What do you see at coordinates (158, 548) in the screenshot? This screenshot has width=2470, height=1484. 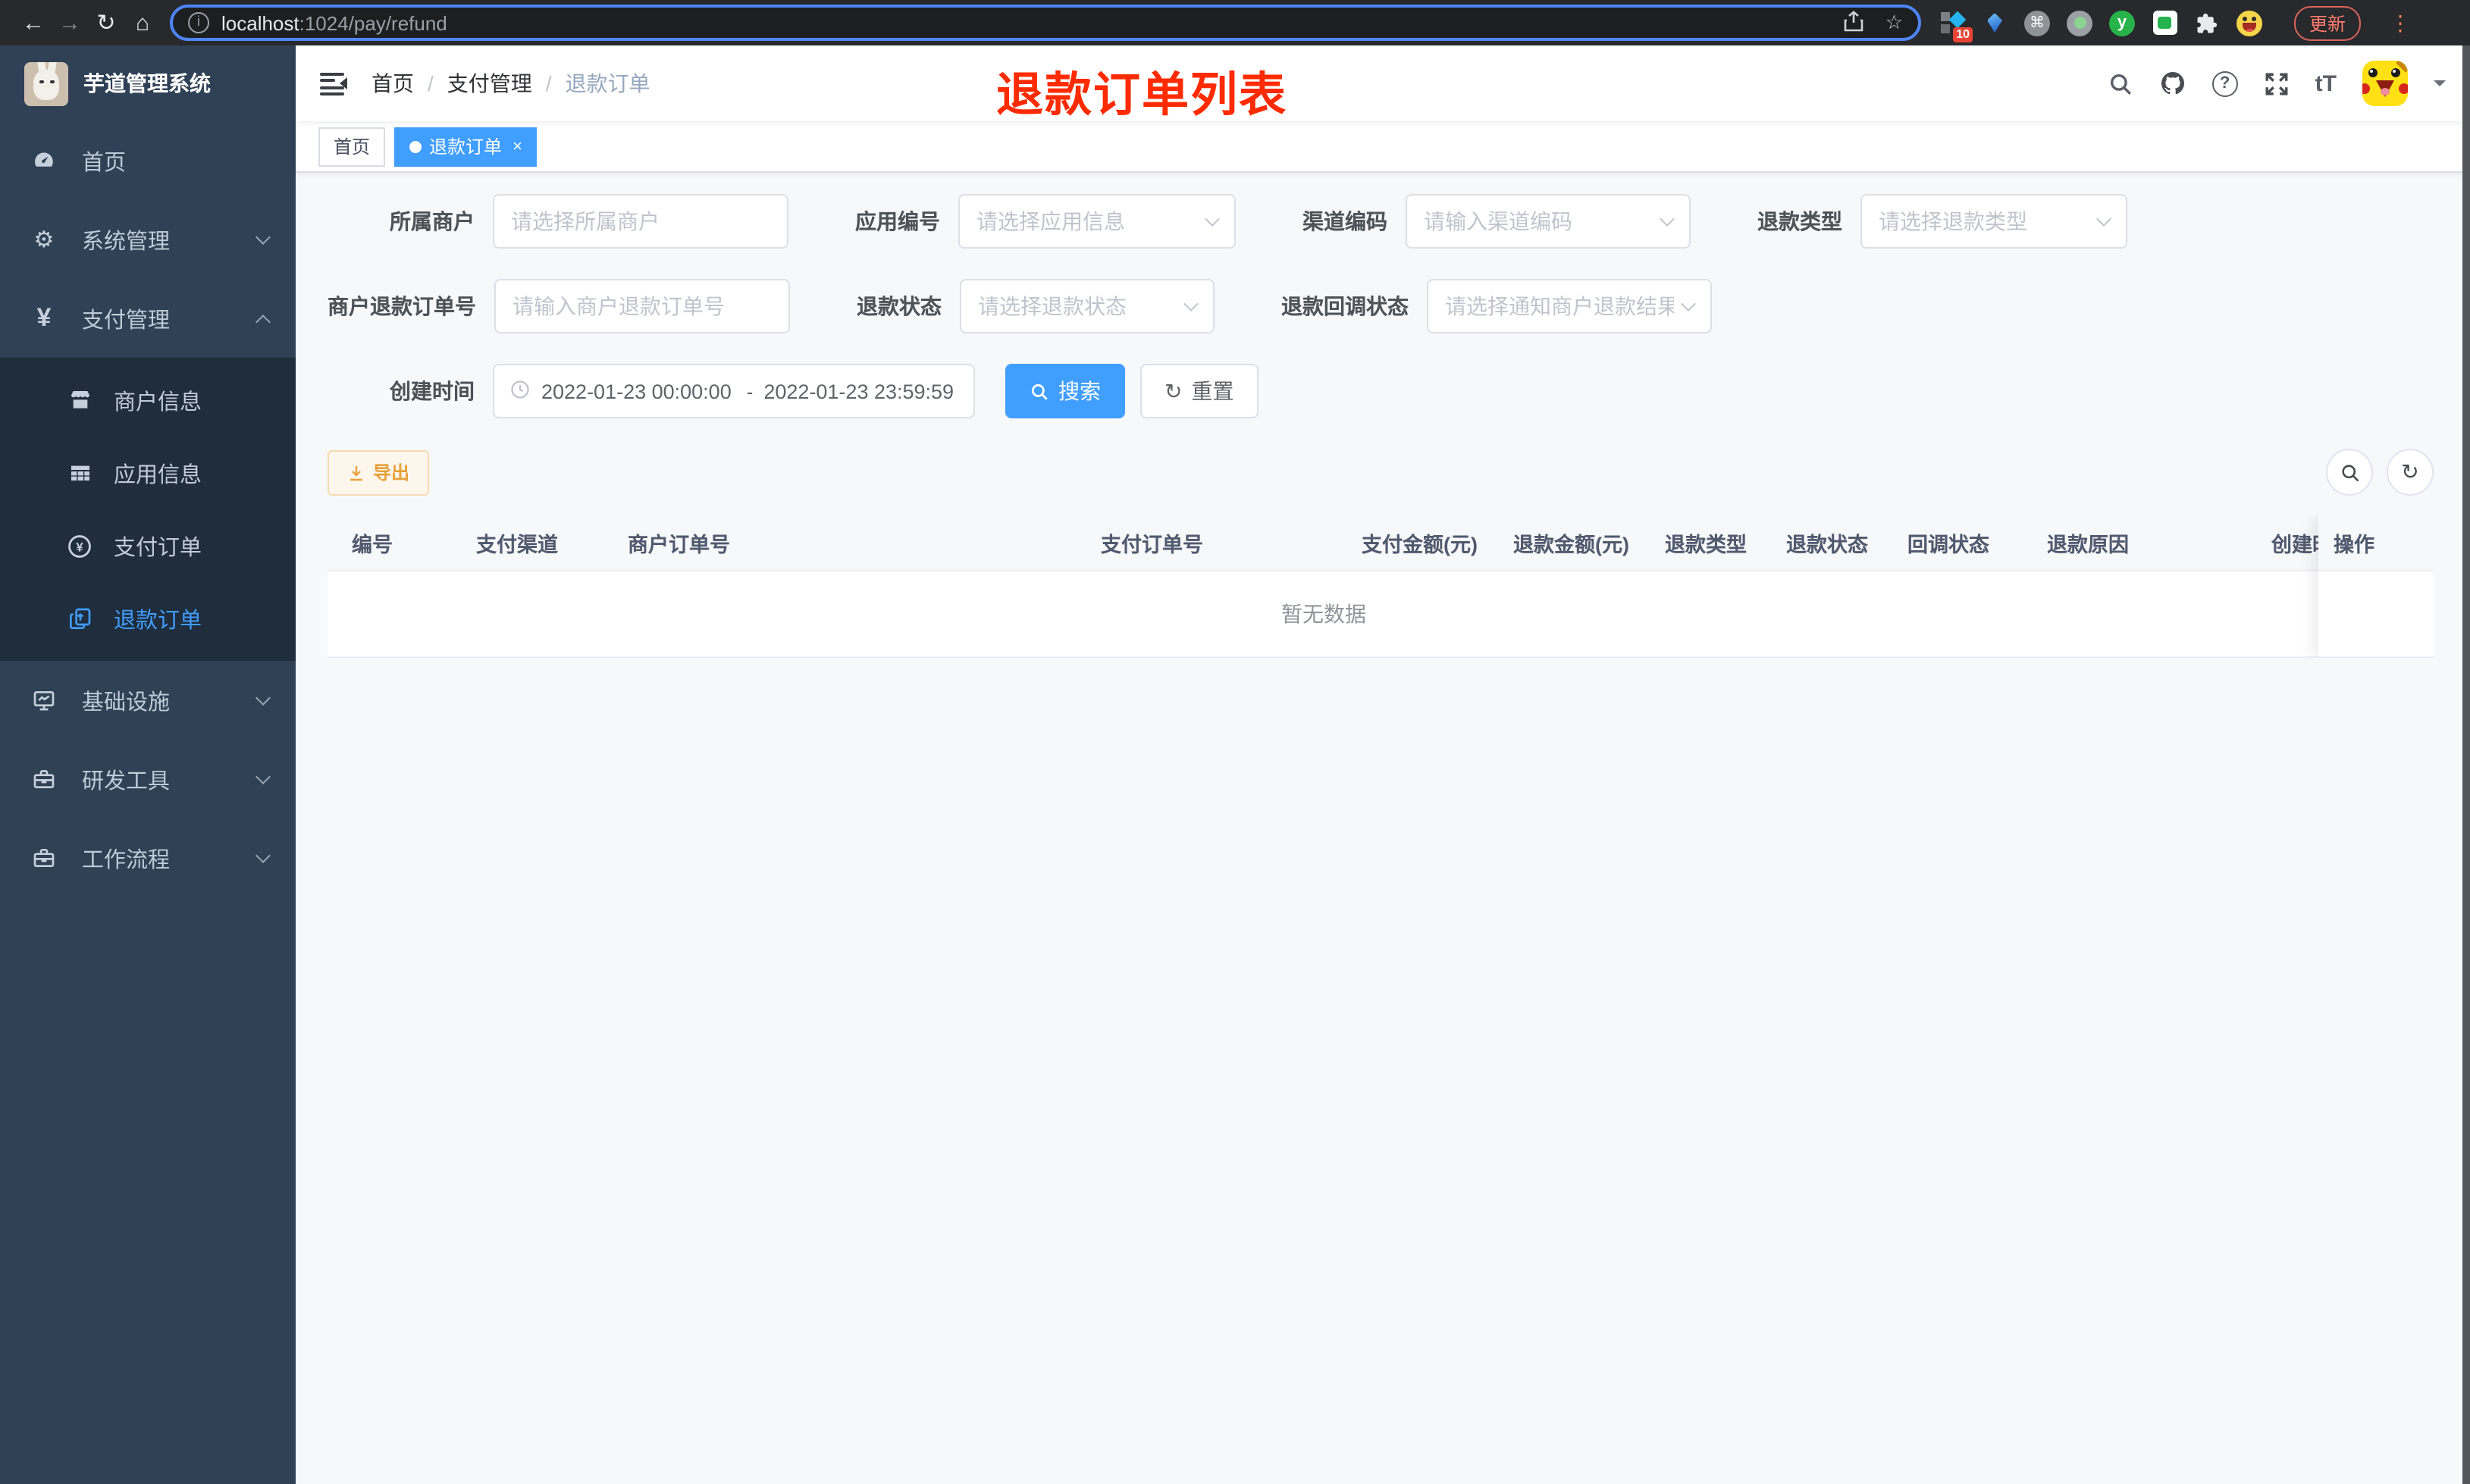 I see `sidebar-item-label: 支付订单` at bounding box center [158, 548].